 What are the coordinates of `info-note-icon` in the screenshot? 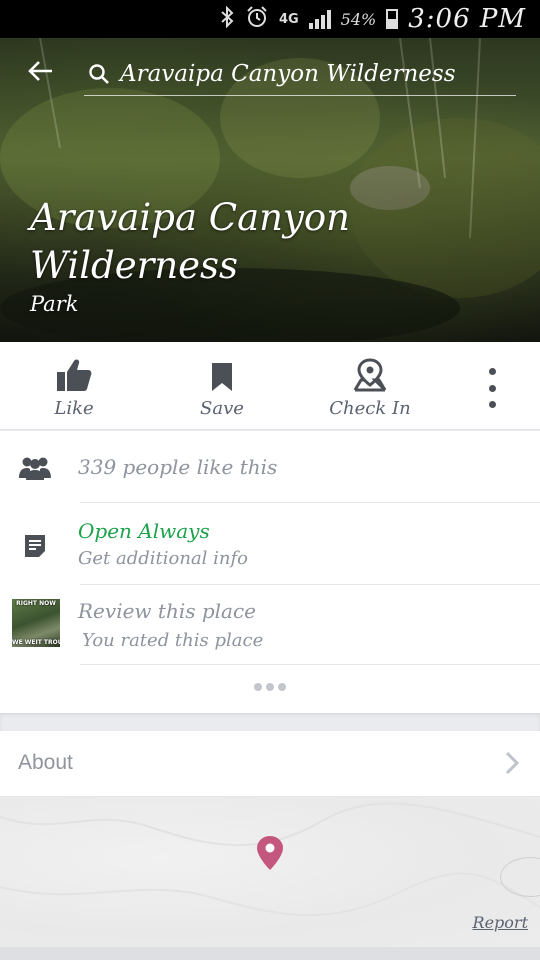 It's located at (35, 546).